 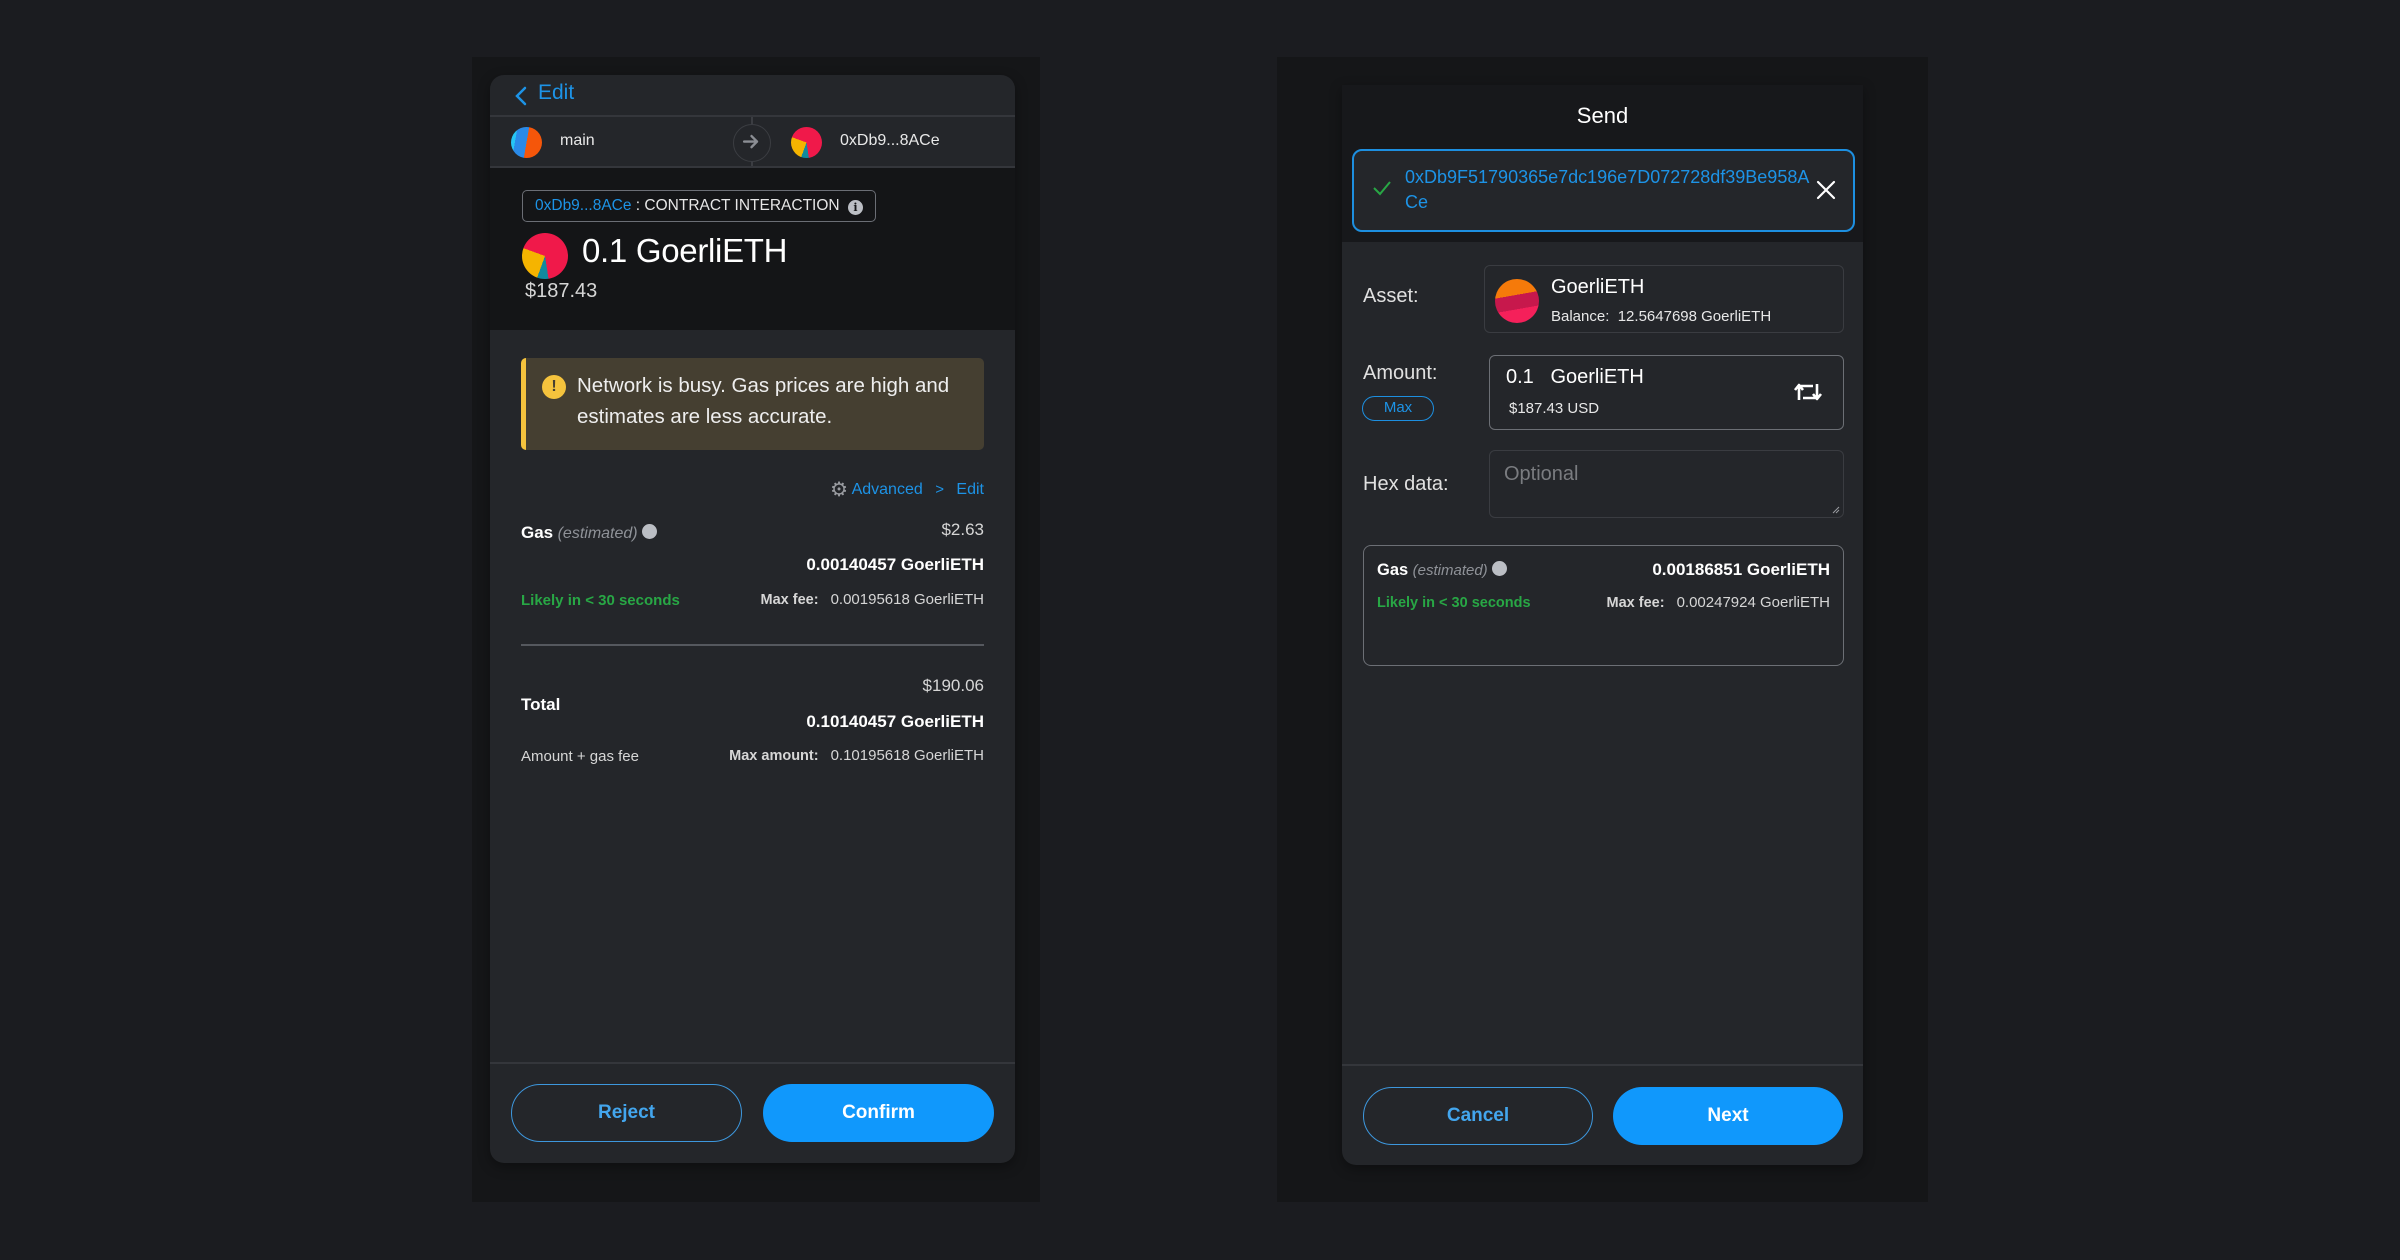 I want to click on edit-back-link: Edit, so click(x=556, y=93).